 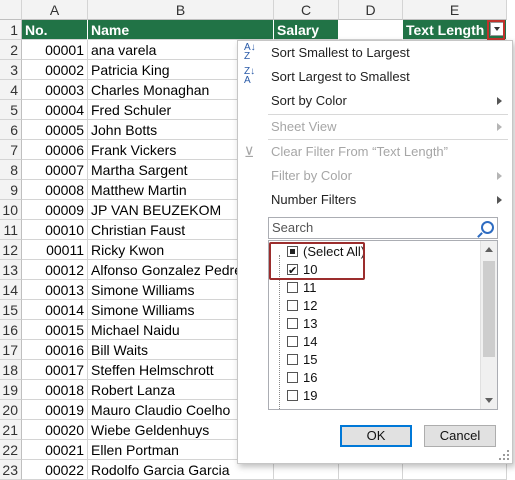 I want to click on row-header: 20, so click(x=11, y=410).